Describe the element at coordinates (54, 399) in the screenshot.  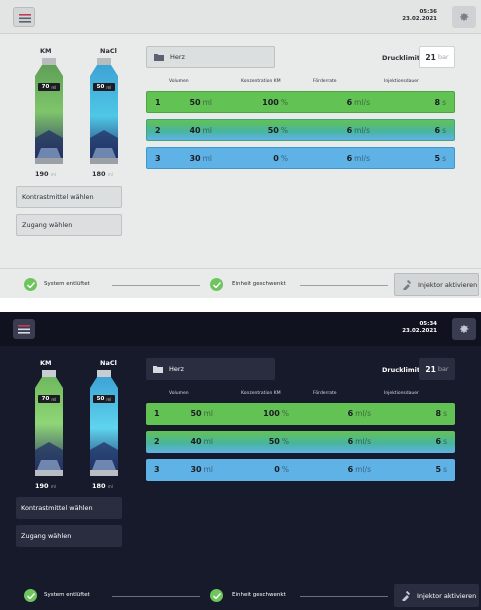
I see `bottle-km-fill-unit: ml` at that location.